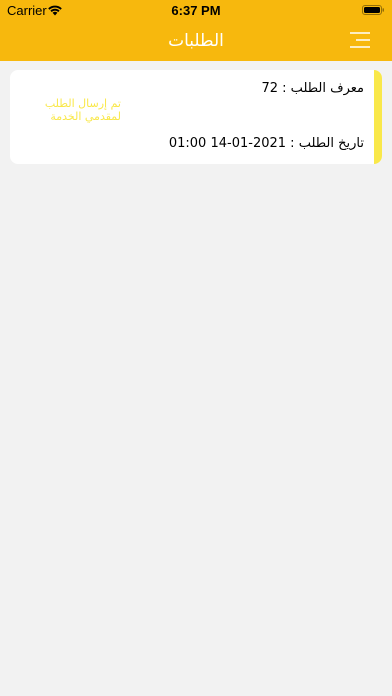 The width and height of the screenshot is (392, 696). Describe the element at coordinates (85, 116) in the screenshot. I see `order-status-line: لمقدمي الخدمة` at that location.